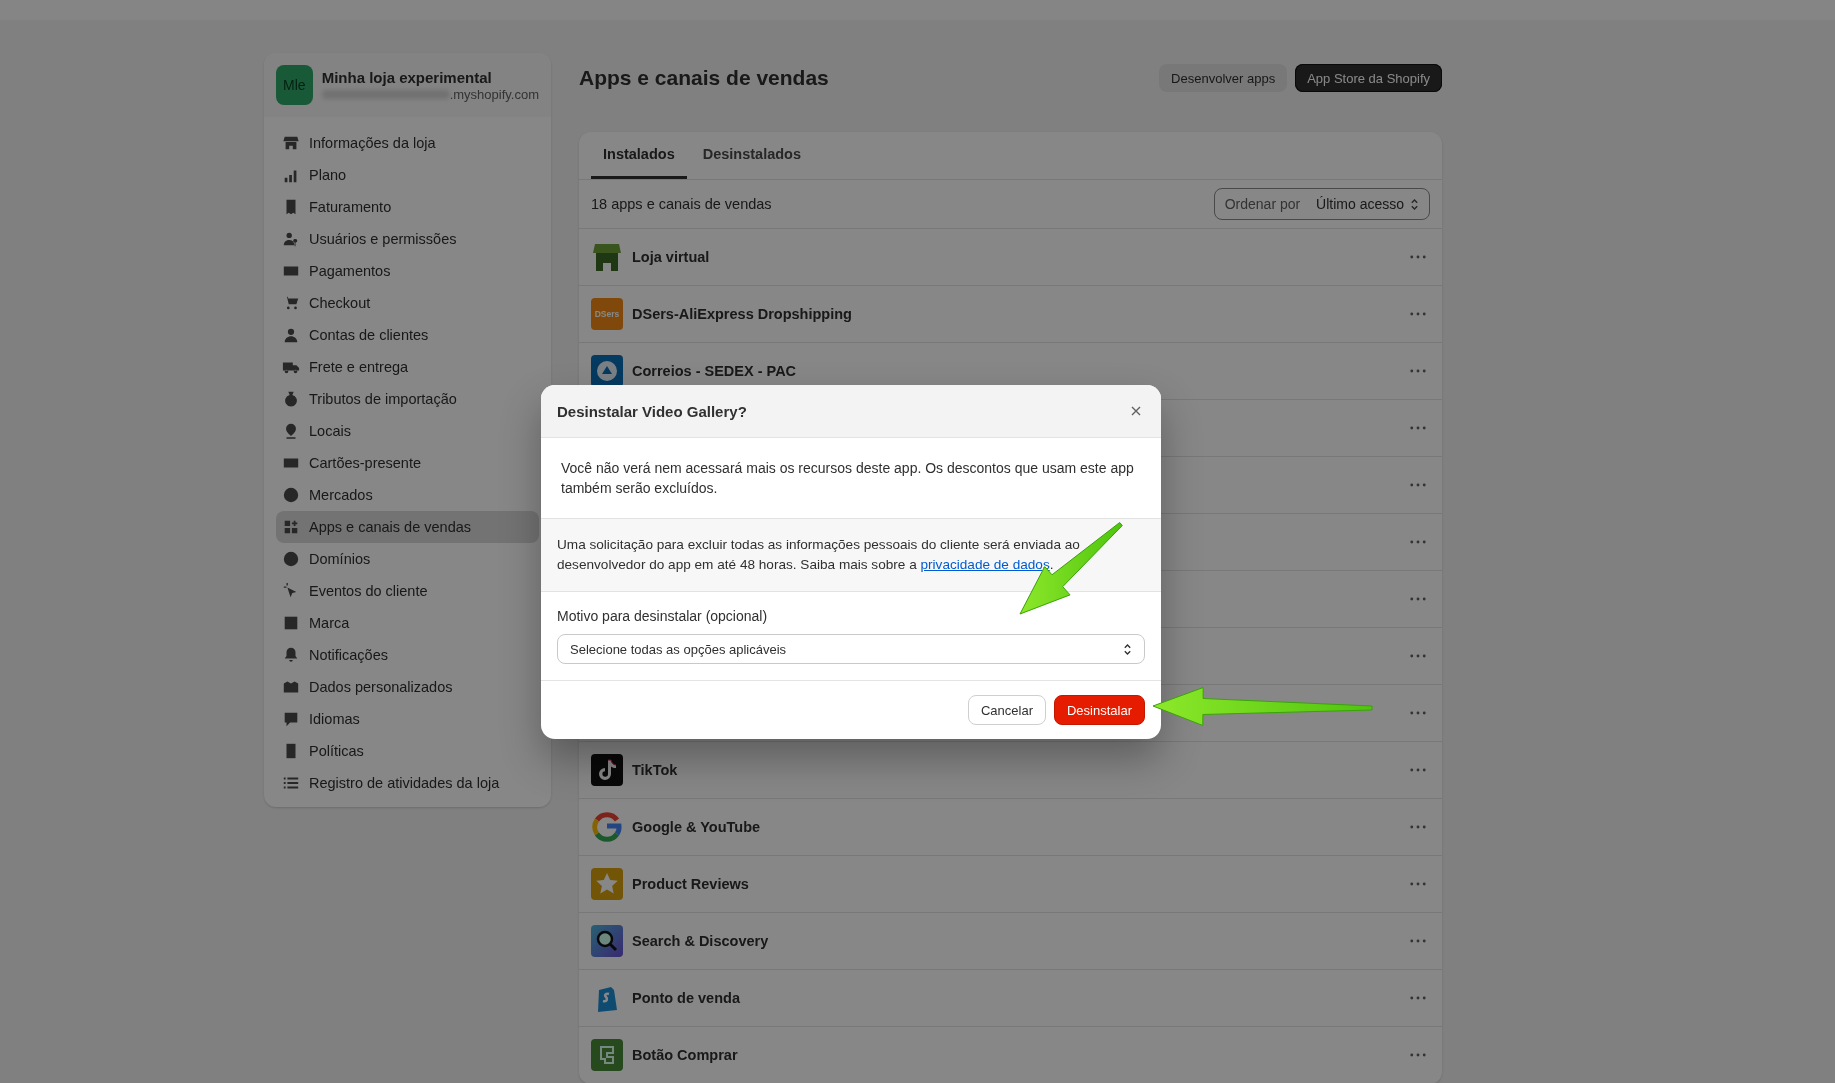 Image resolution: width=1835 pixels, height=1083 pixels. What do you see at coordinates (1321, 204) in the screenshot?
I see `sort-select: Ordenar por Último acesso` at bounding box center [1321, 204].